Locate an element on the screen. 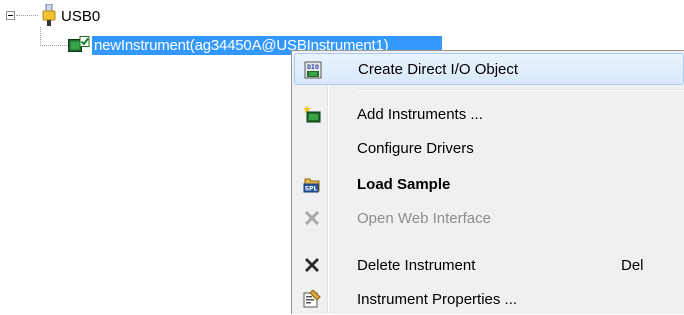  spl-load-icon: SPL is located at coordinates (311, 185).